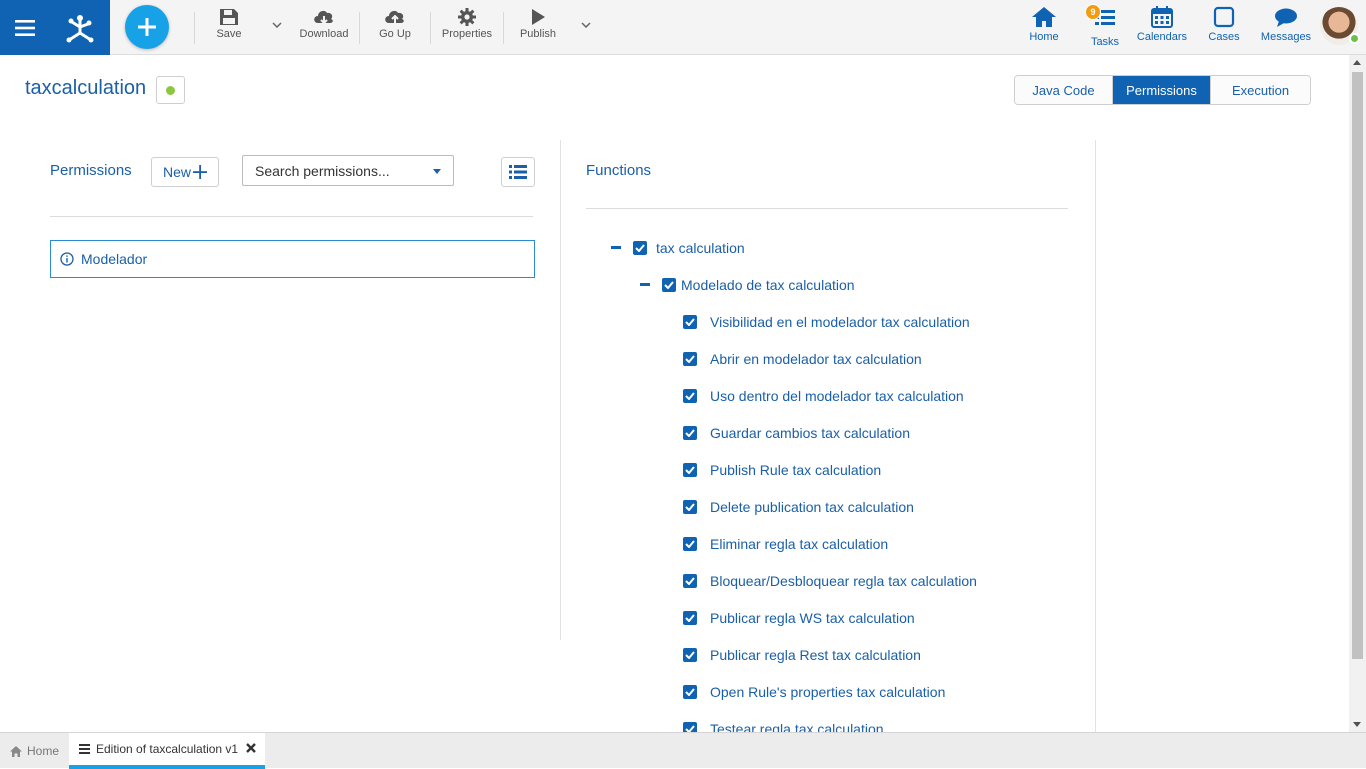  What do you see at coordinates (1103, 27) in the screenshot?
I see `nav-tasks: 9 Tasks` at bounding box center [1103, 27].